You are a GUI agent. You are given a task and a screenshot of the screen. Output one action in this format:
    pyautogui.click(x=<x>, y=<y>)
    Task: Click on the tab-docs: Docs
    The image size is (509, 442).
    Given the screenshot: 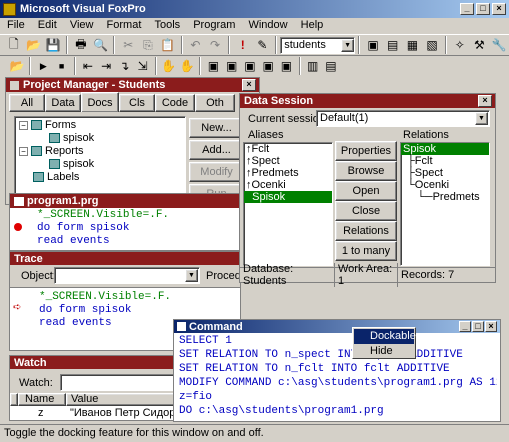 What is the action you would take?
    pyautogui.click(x=100, y=102)
    